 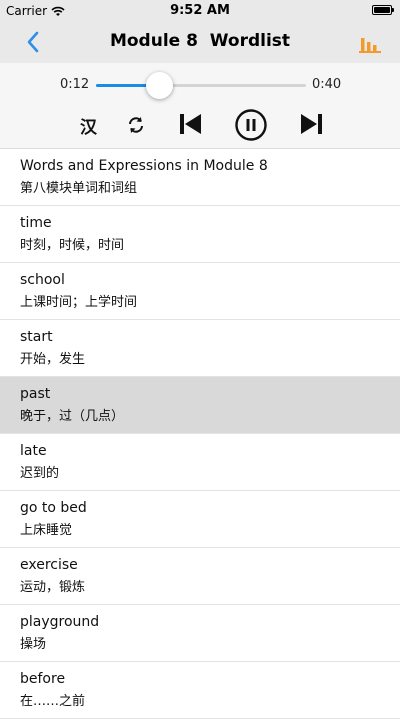 I want to click on list-item: past 晚于，过（几点）, so click(x=200, y=405).